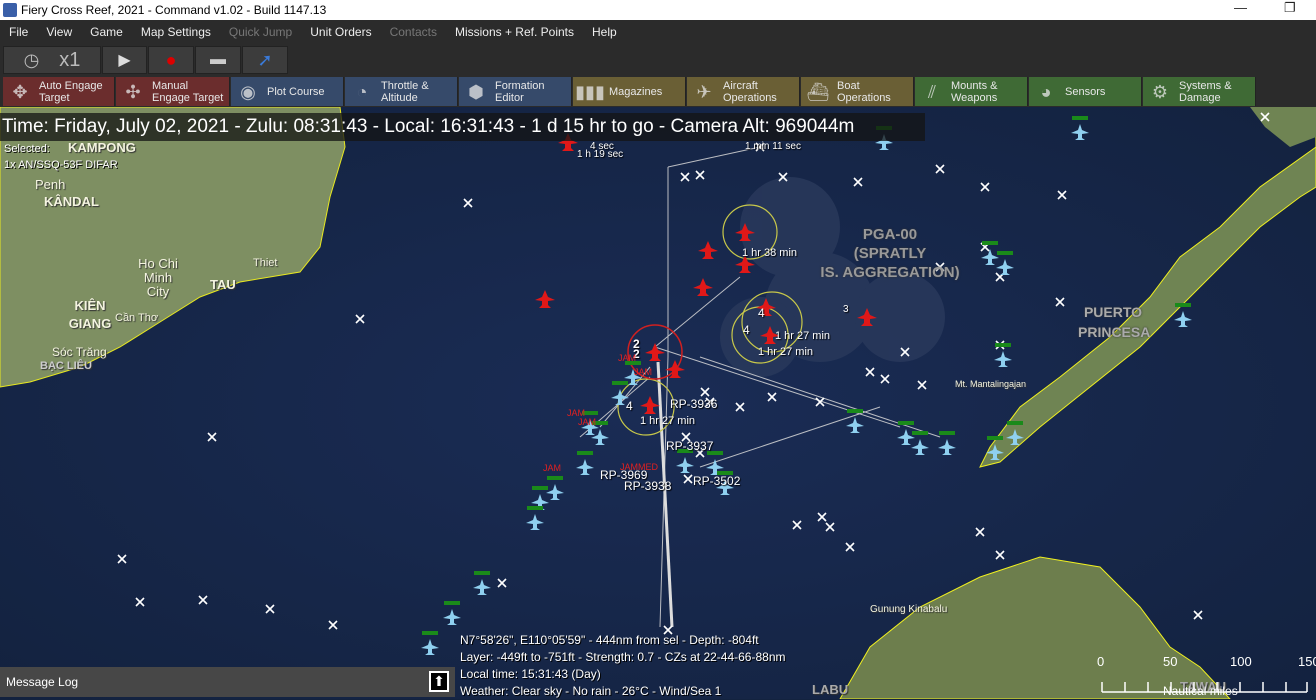  Describe the element at coordinates (909, 609) in the screenshot. I see `map-label-gunung-kinabalu: Gunung Kinabalu` at that location.